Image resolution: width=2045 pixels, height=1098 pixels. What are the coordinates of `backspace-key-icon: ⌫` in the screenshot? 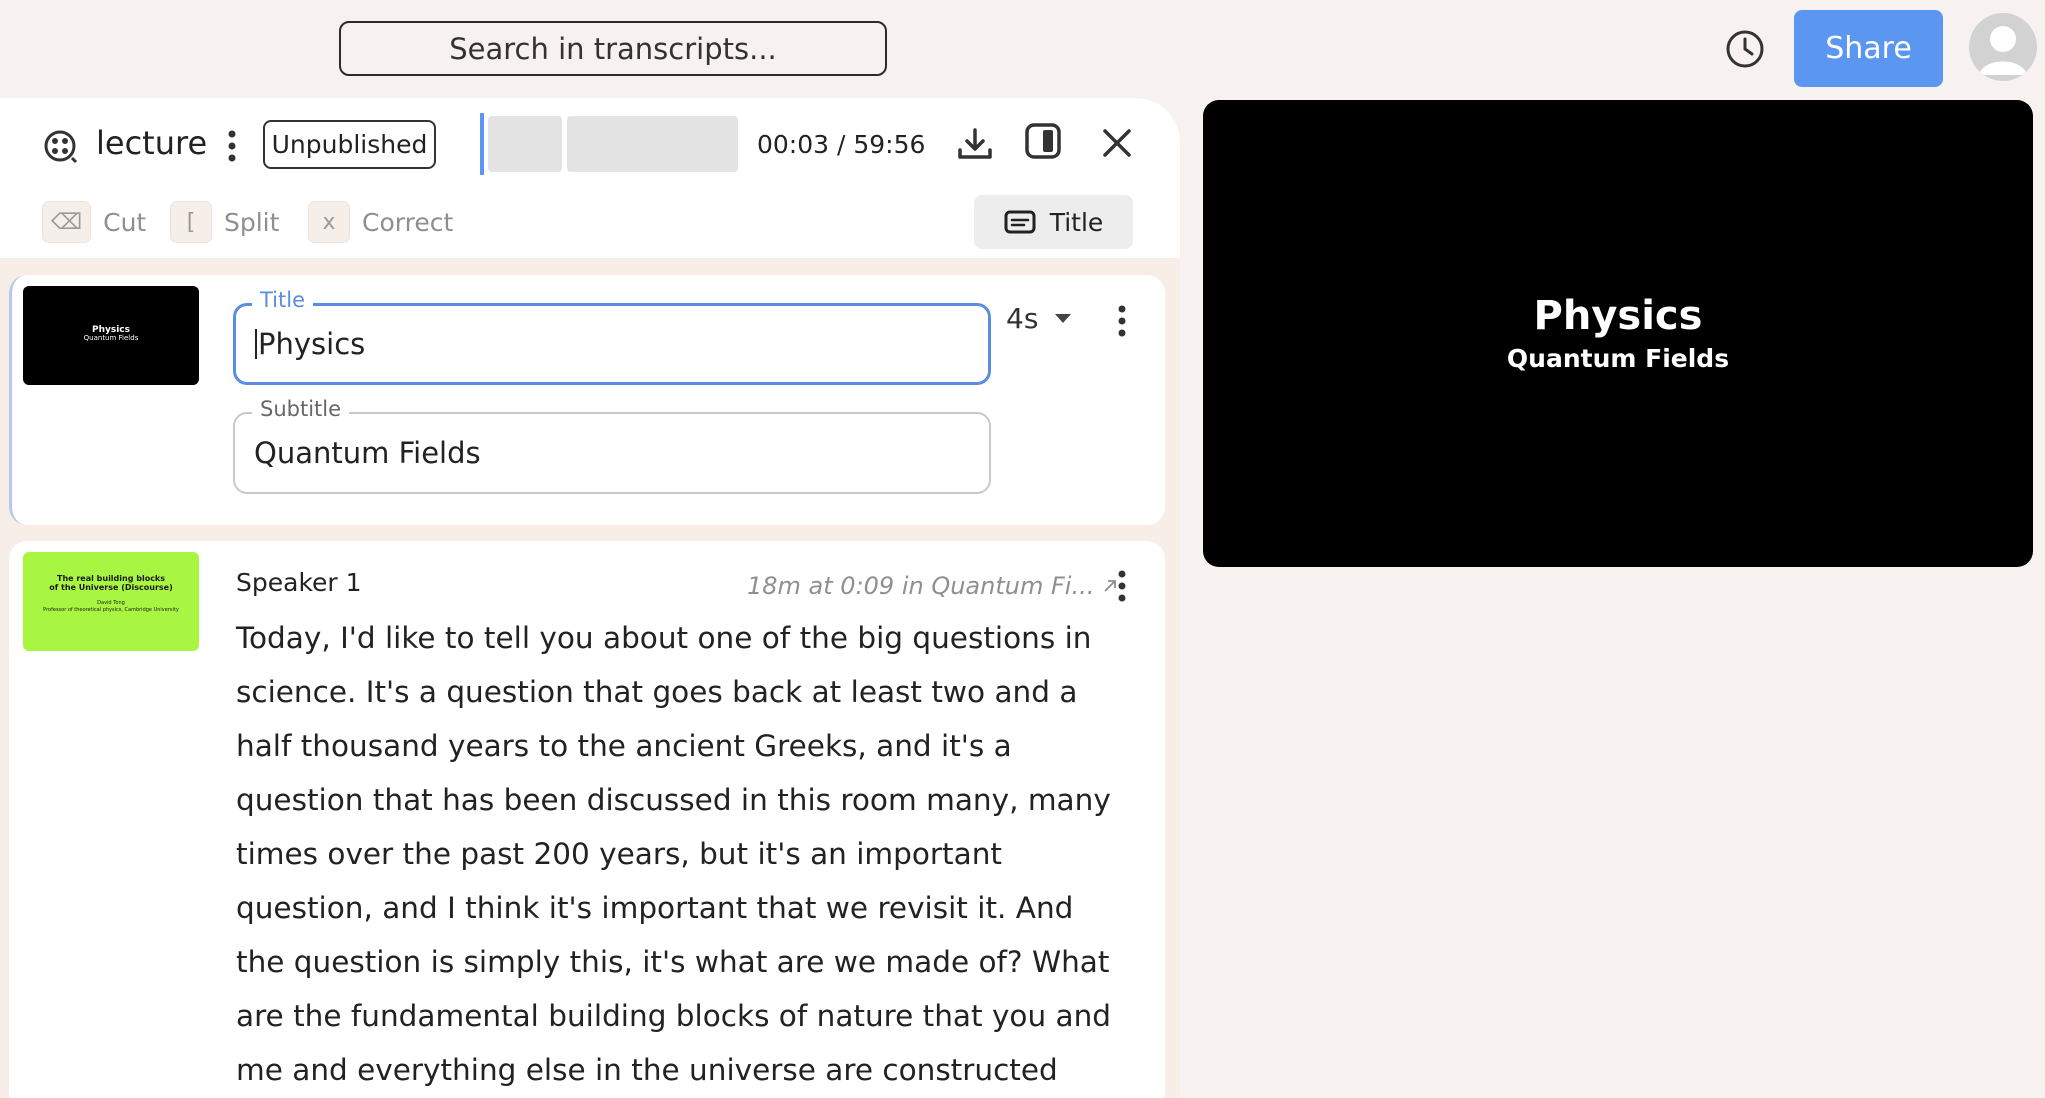 It's located at (67, 222).